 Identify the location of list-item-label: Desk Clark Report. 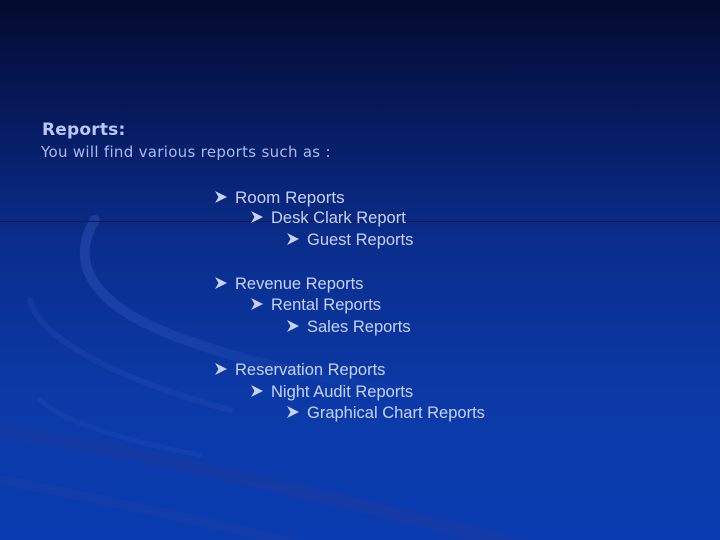
(338, 218).